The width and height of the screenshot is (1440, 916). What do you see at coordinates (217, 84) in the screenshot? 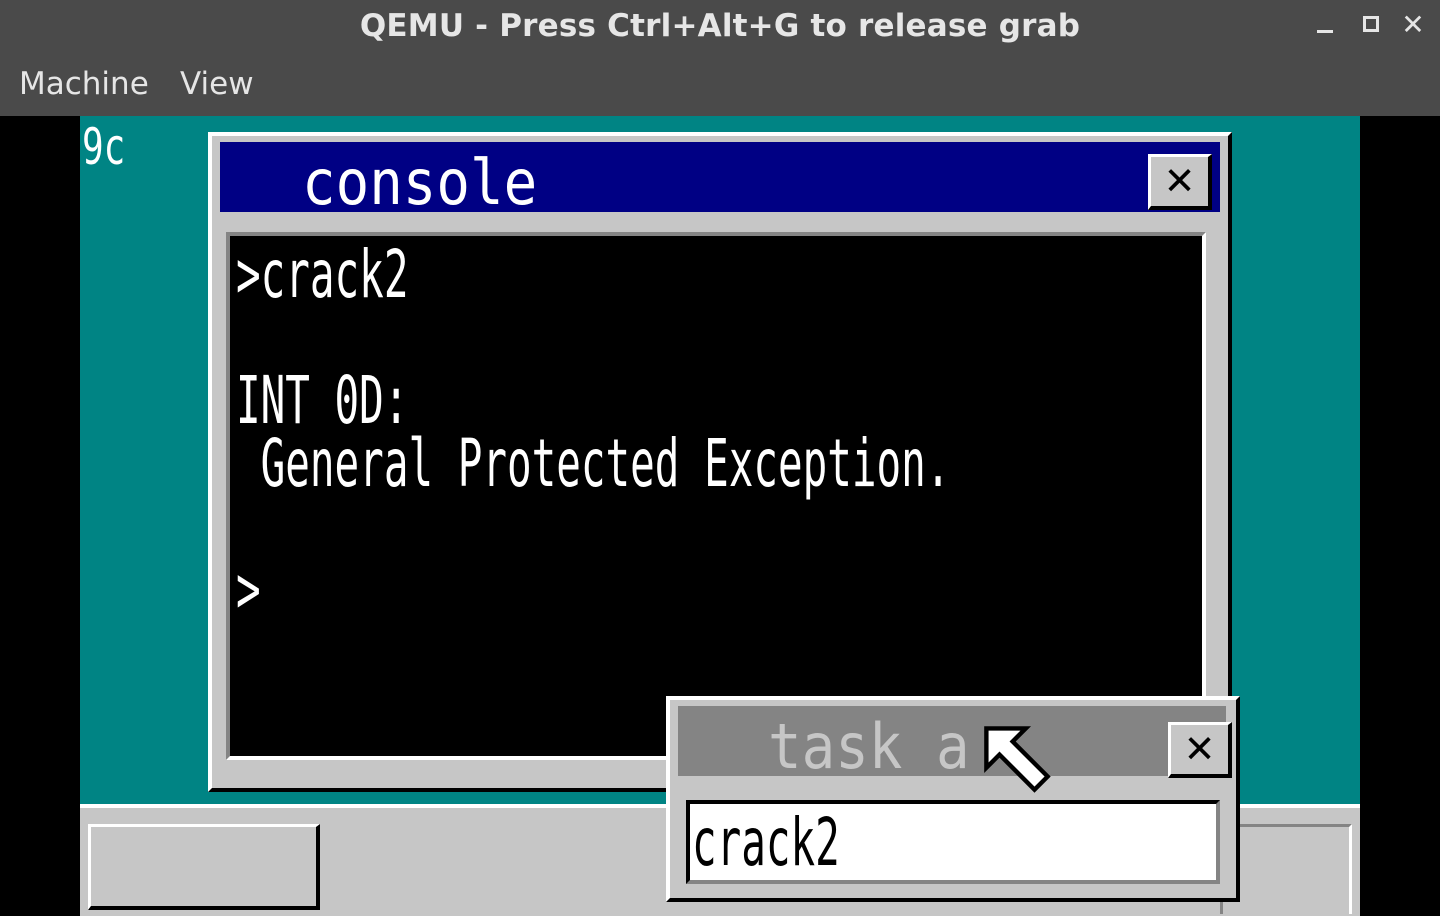
I see `menu-view: View` at bounding box center [217, 84].